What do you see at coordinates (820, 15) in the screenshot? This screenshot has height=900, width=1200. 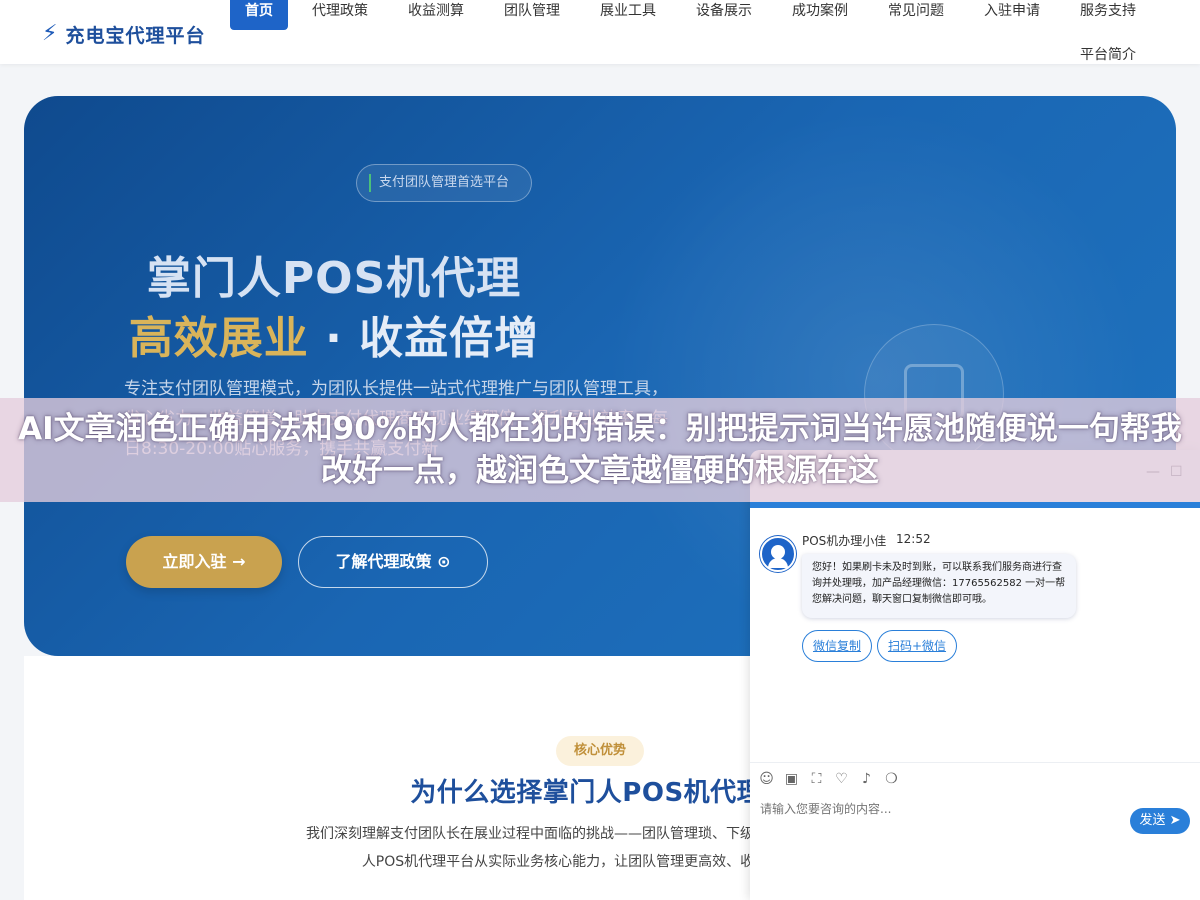 I see `nav-item-success-cases: 成功案例` at bounding box center [820, 15].